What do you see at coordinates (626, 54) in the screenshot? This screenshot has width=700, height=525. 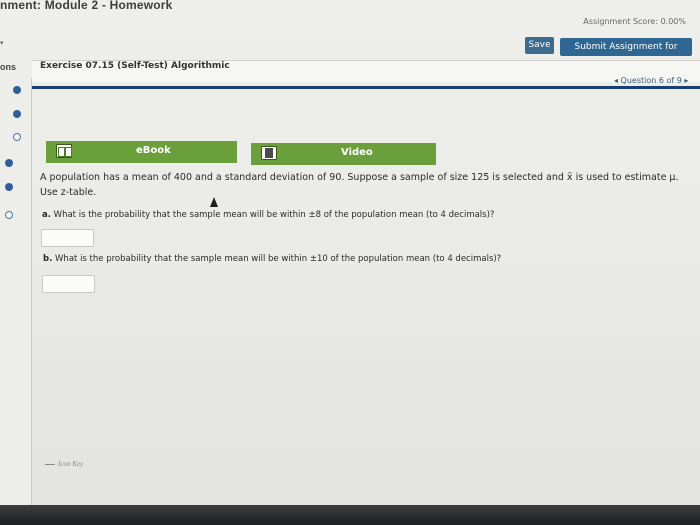 I see `submit-assignment-button: Submit Assignment for Grading` at bounding box center [626, 54].